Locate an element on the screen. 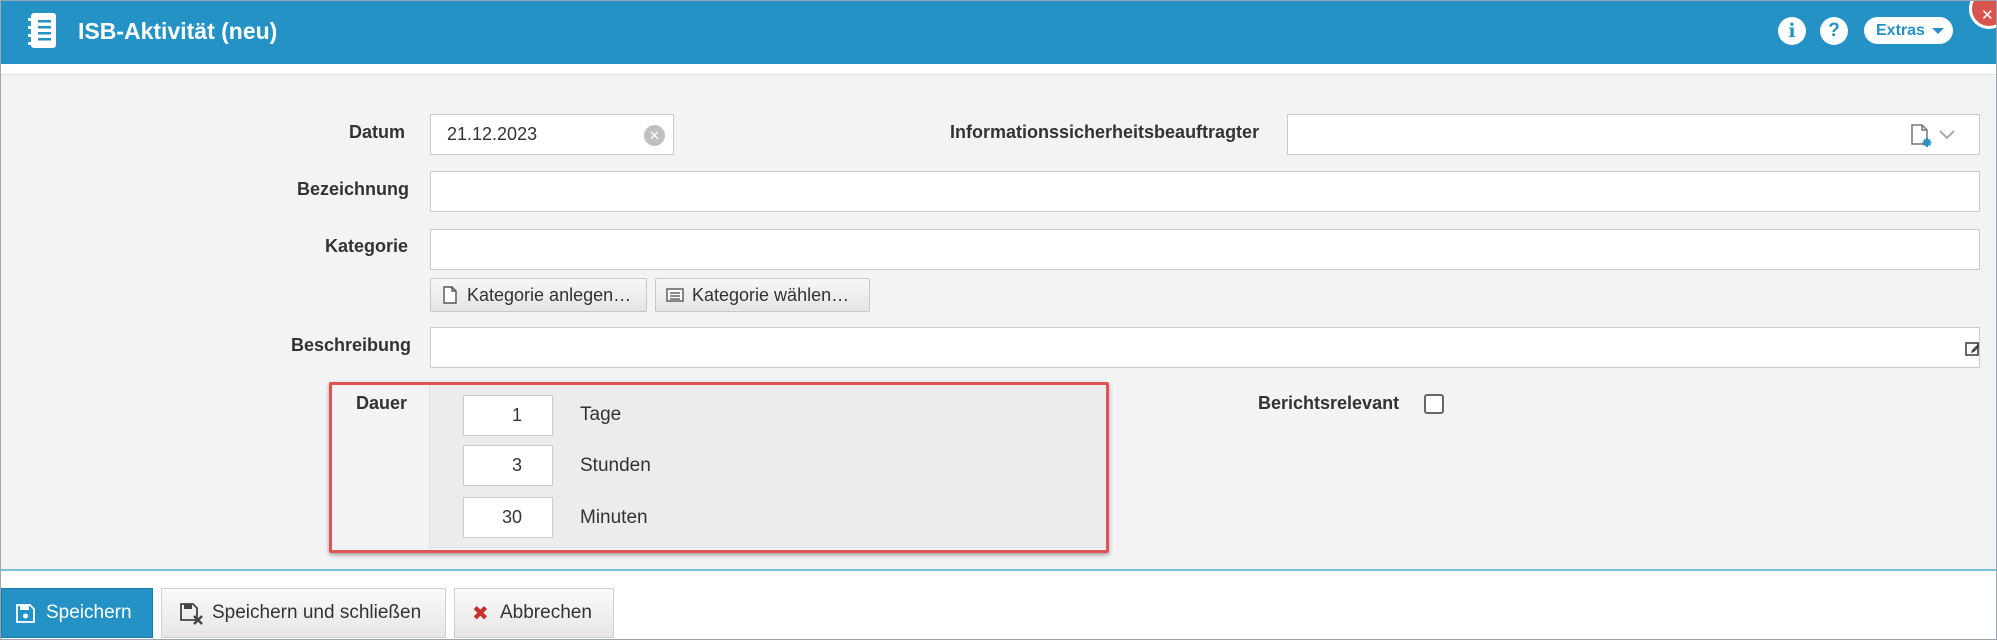  isb-select is located at coordinates (1633, 134).